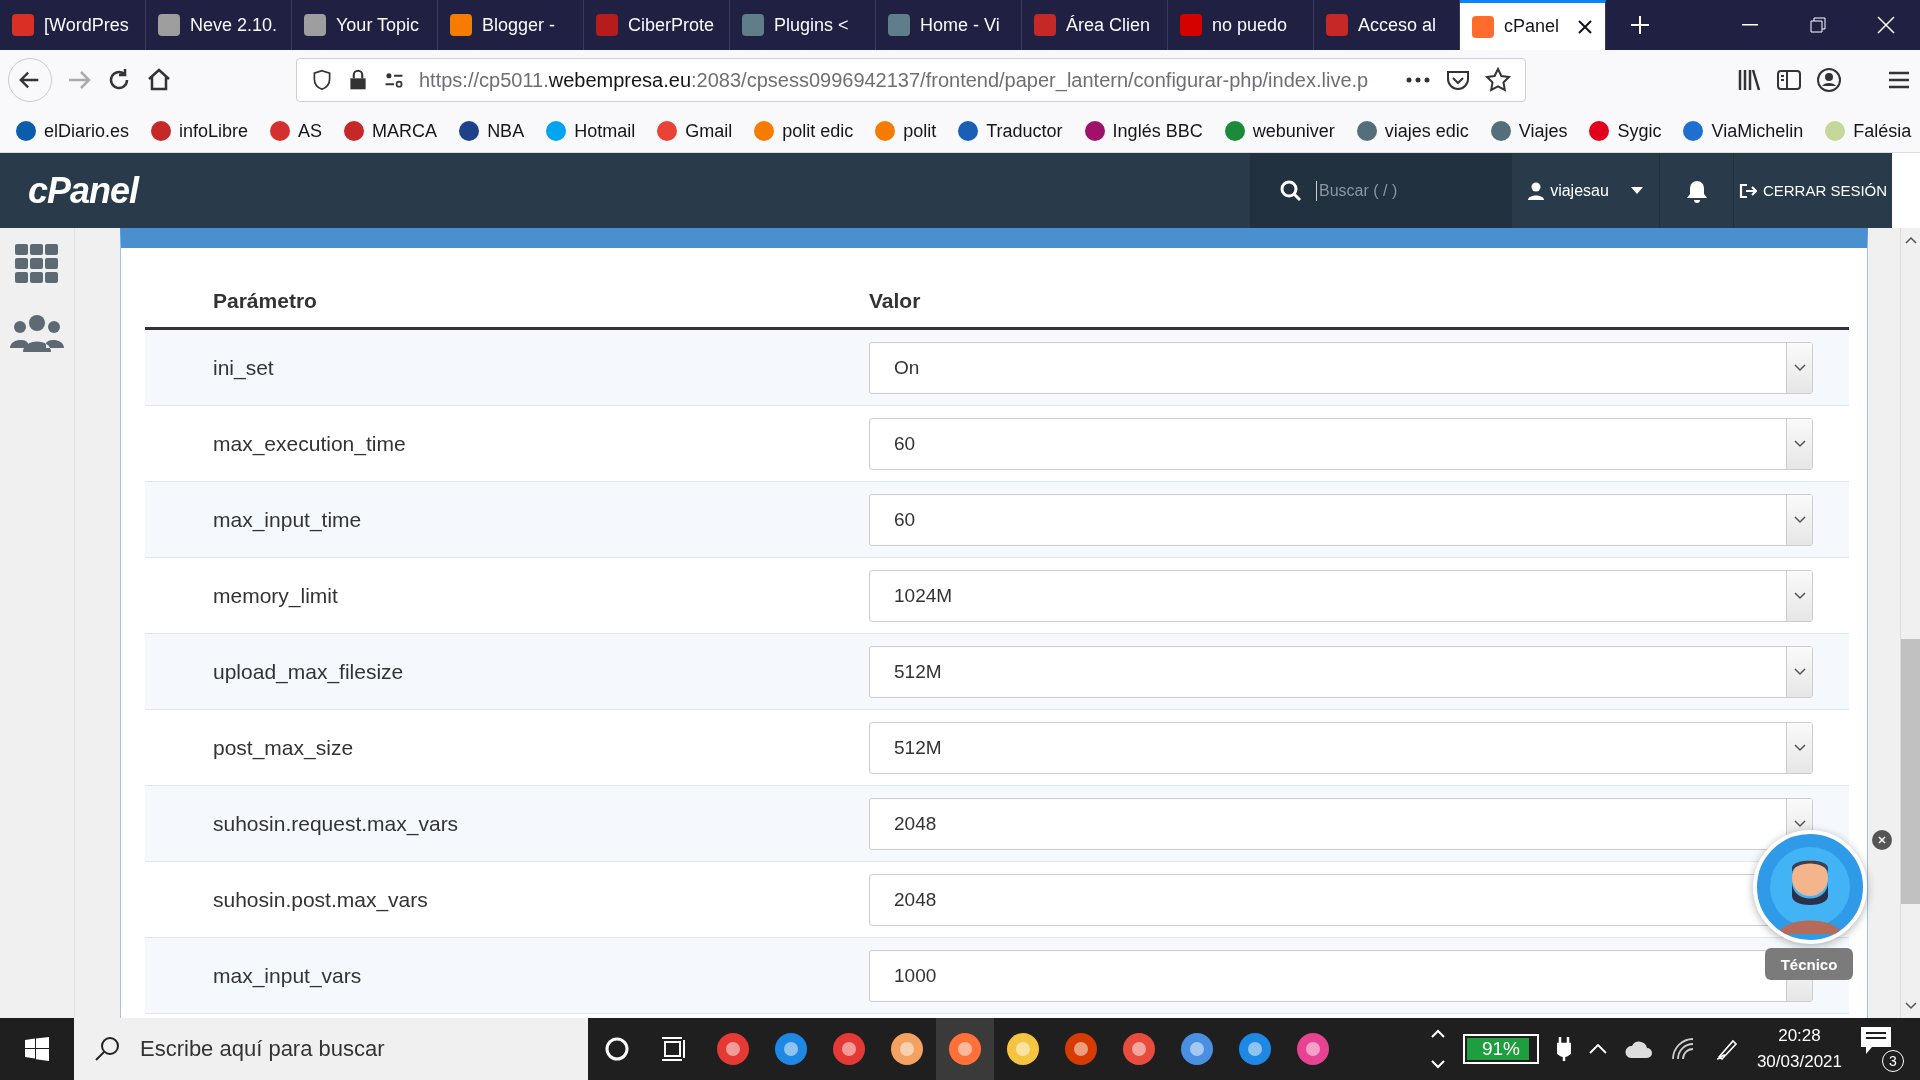 The height and width of the screenshot is (1080, 1920). I want to click on address-bar: https://cp5011.webempresa.eu:2083/cpsess0996942137/frontend/paper_lantern/configurar-php/index.live.p, so click(911, 80).